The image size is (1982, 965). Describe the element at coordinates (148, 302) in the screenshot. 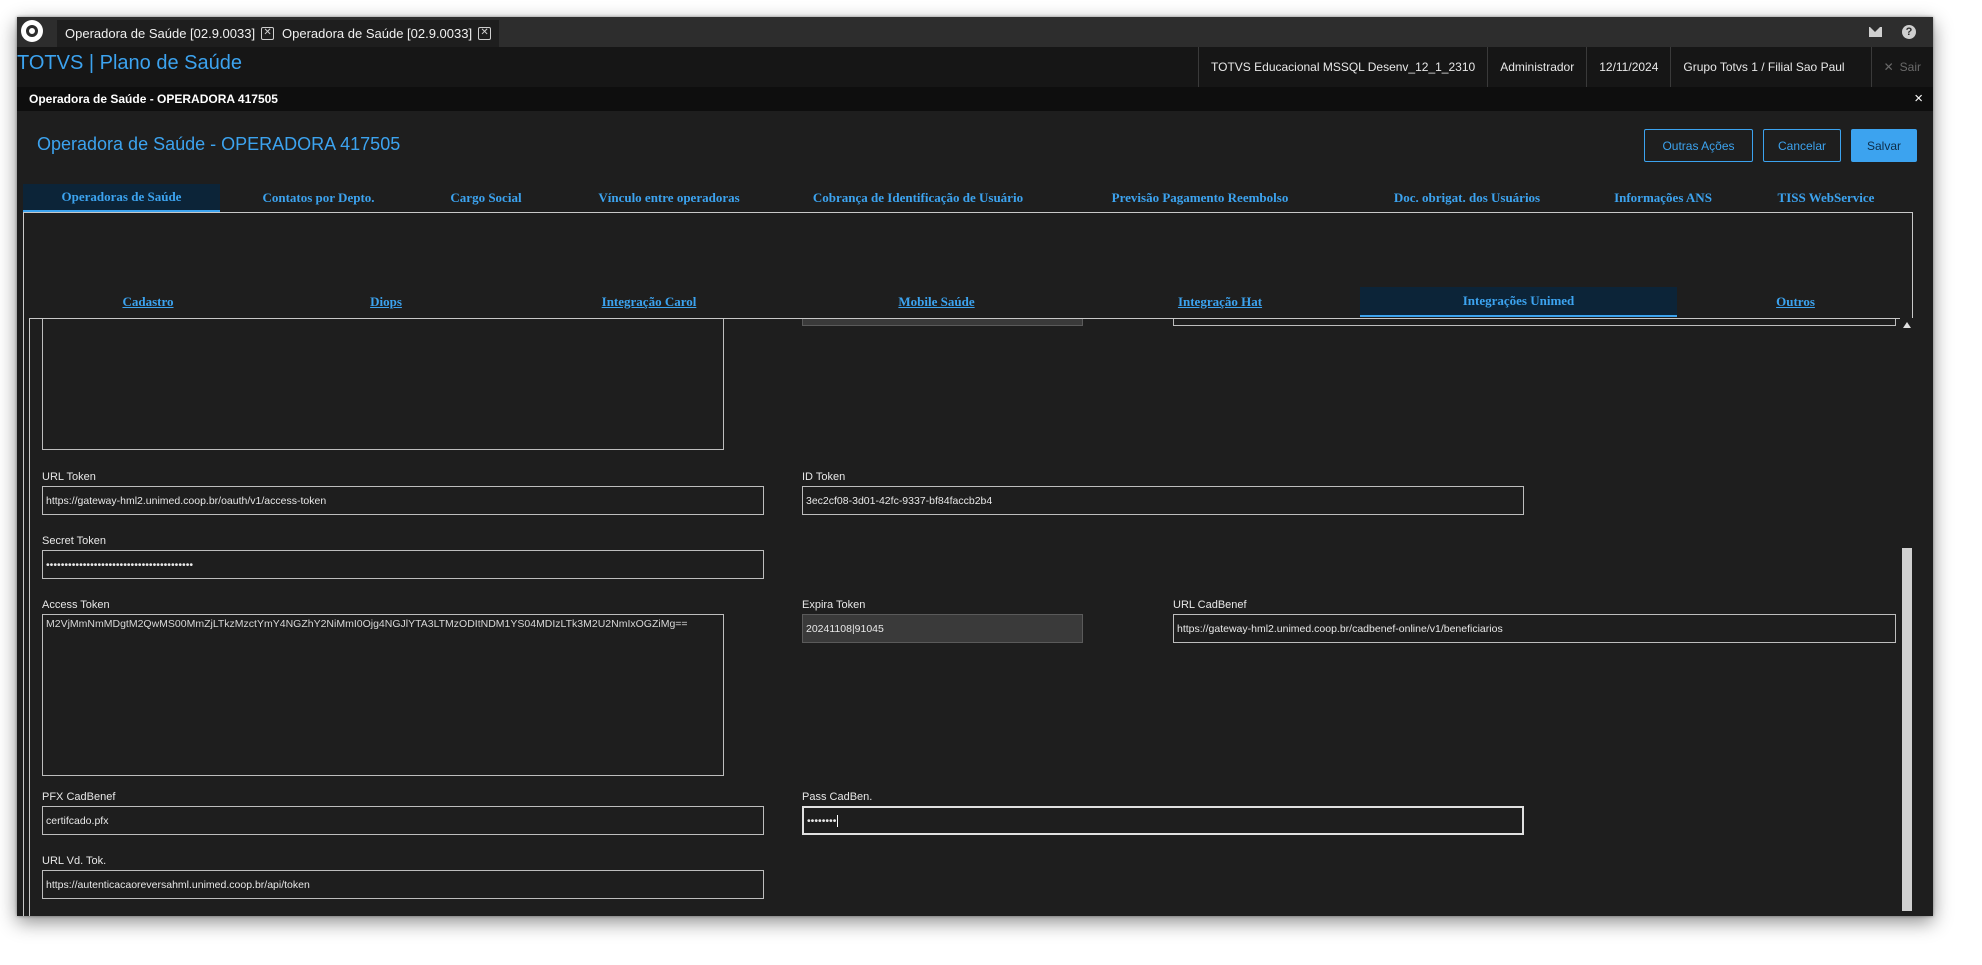

I see `subtab-cadastro: Cadastro` at that location.